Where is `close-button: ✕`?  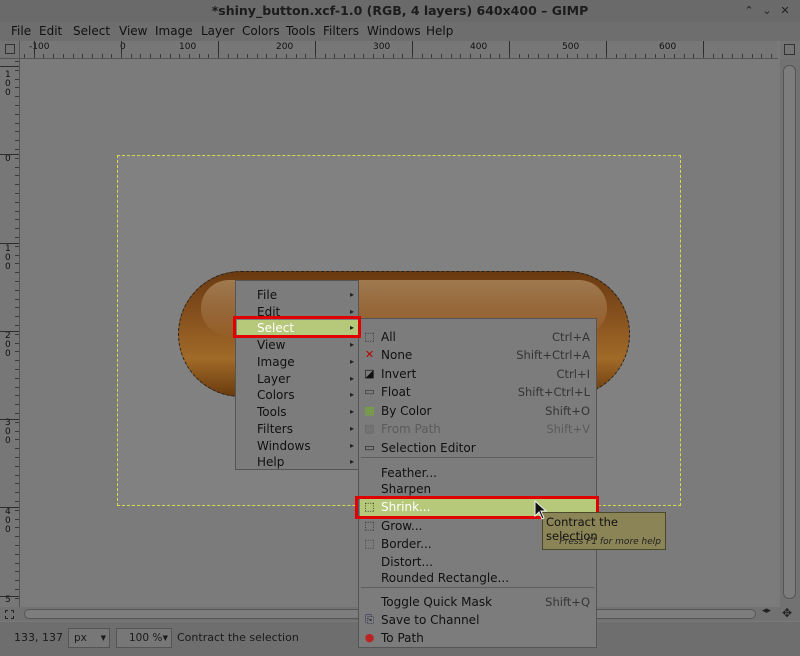
close-button: ✕ is located at coordinates (785, 11).